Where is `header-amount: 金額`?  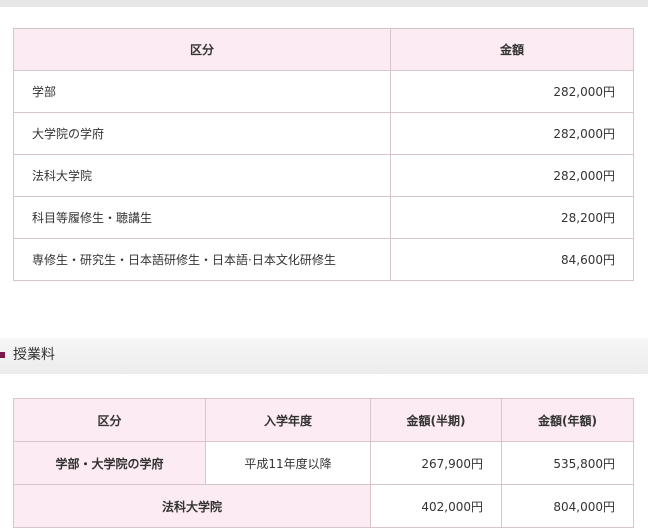
header-amount: 金額 is located at coordinates (512, 49).